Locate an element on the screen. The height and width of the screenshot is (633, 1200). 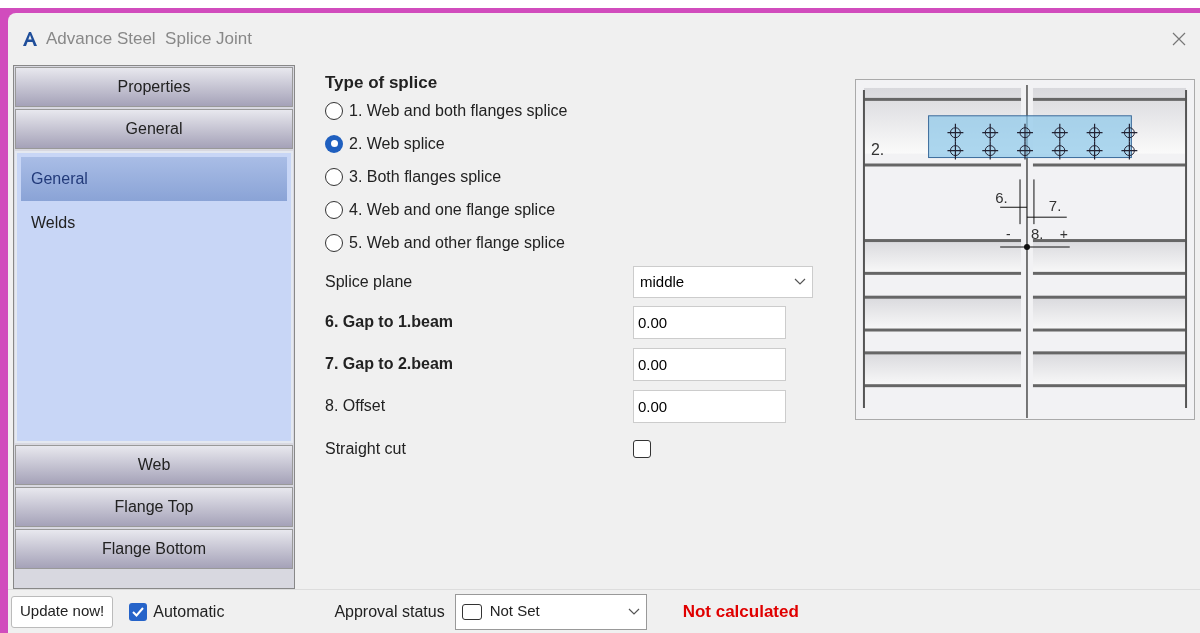
field-label: 7. Gap to 2.beam is located at coordinates (390, 364).